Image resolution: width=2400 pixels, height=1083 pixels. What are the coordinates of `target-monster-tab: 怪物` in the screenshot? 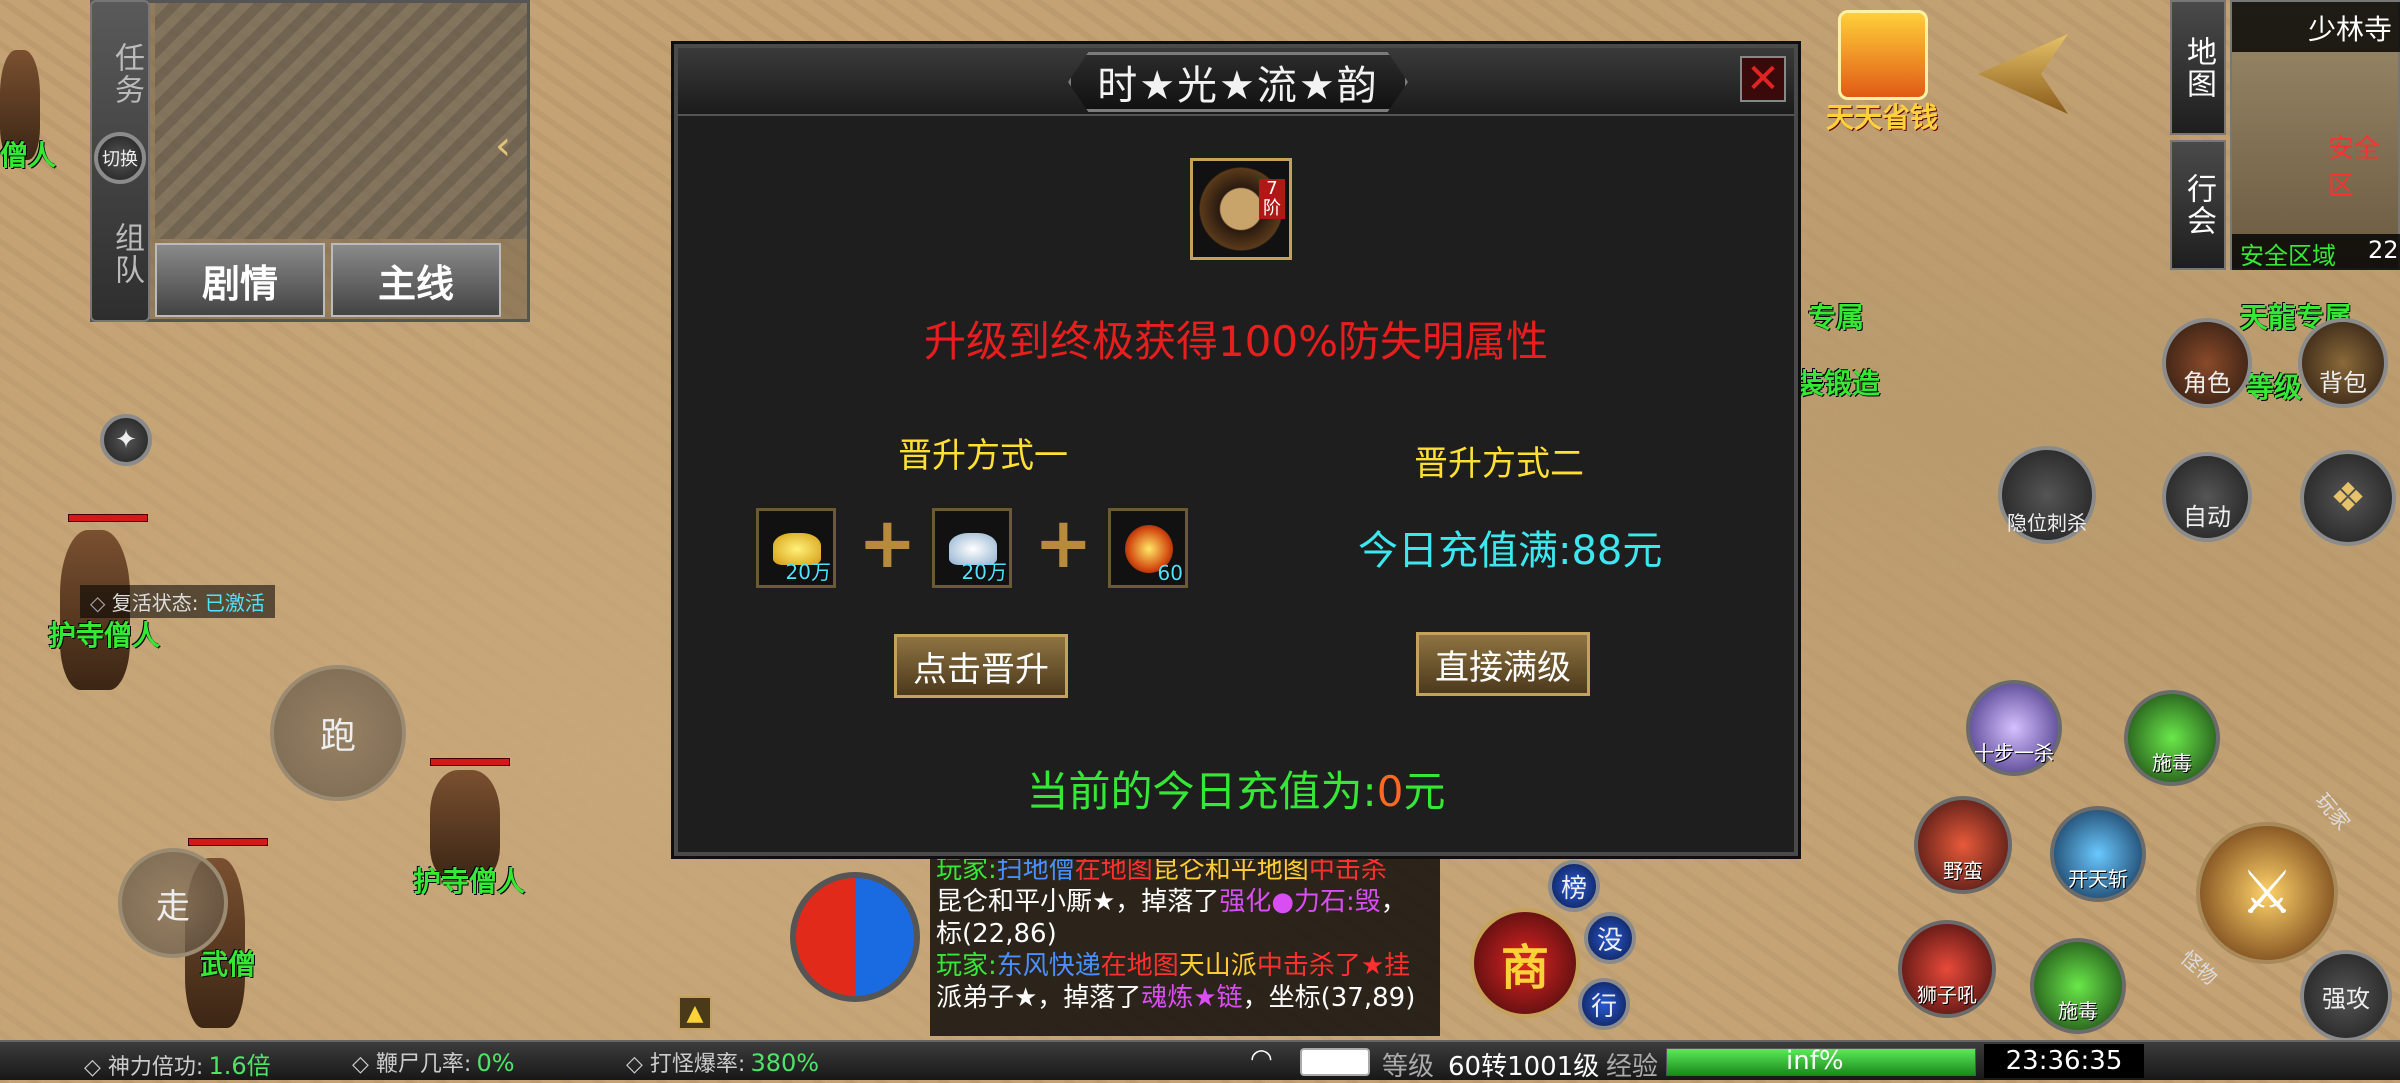 It's located at (2199, 967).